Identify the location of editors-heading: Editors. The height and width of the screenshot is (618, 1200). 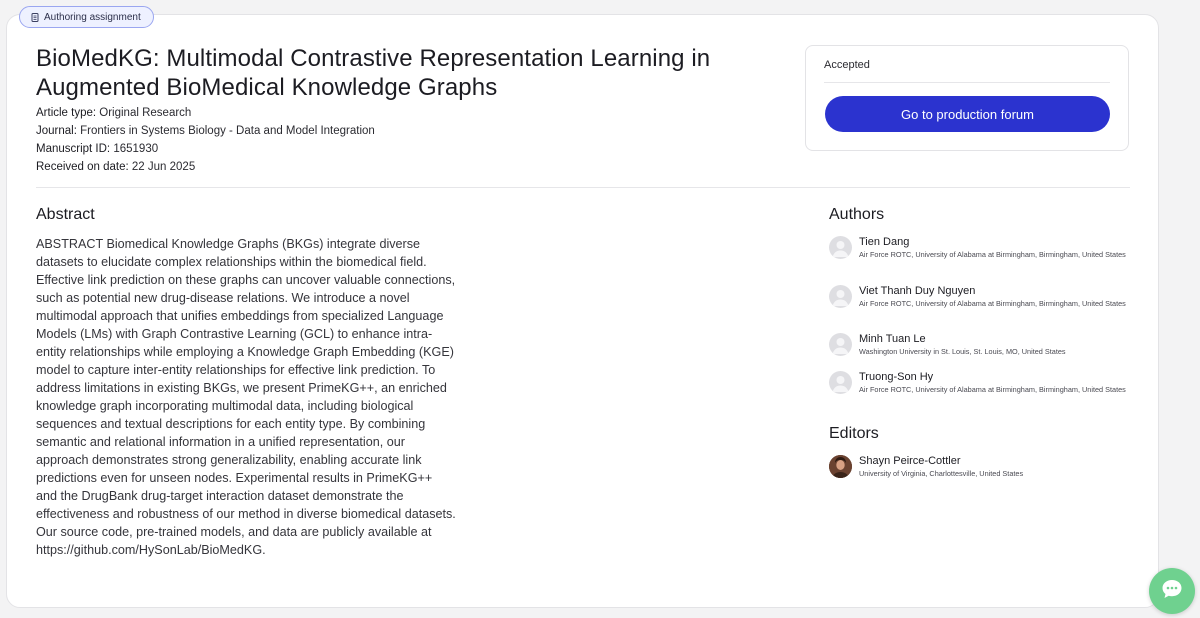
(854, 433).